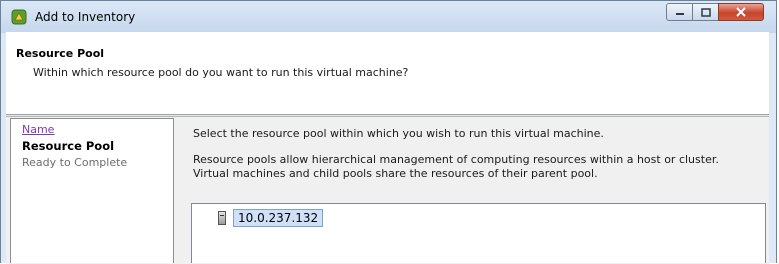  I want to click on window-title: Add to Inventory, so click(85, 17).